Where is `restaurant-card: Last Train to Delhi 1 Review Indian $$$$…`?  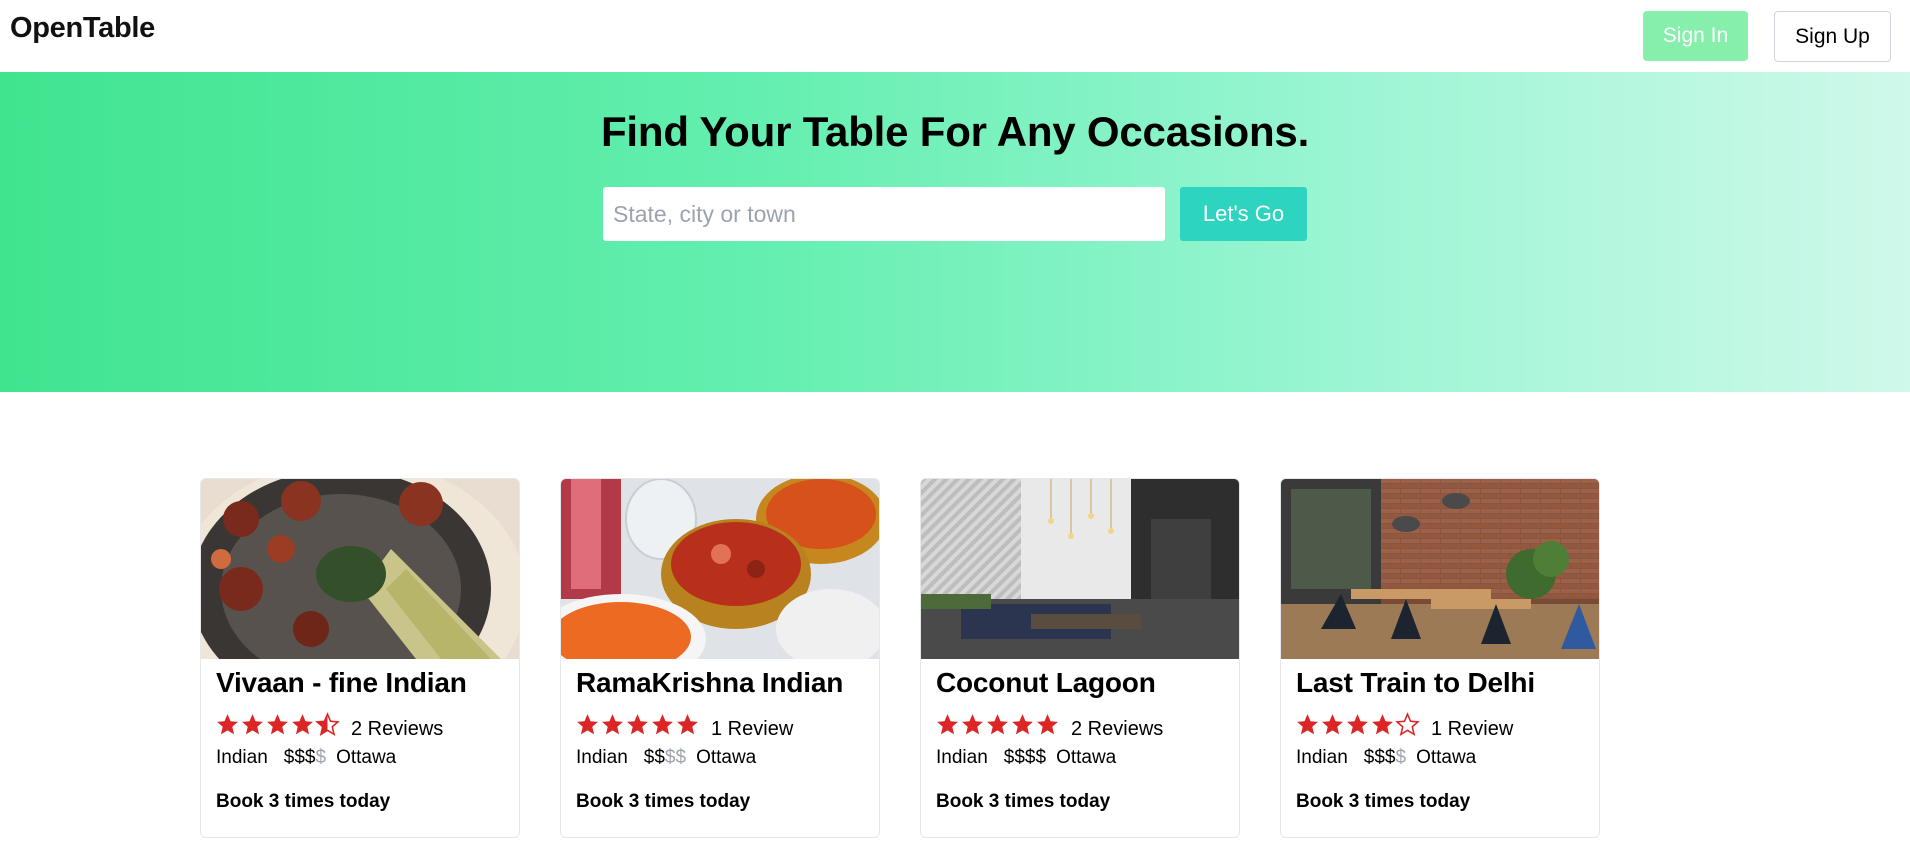 restaurant-card: Last Train to Delhi 1 Review Indian $$$$… is located at coordinates (1440, 658).